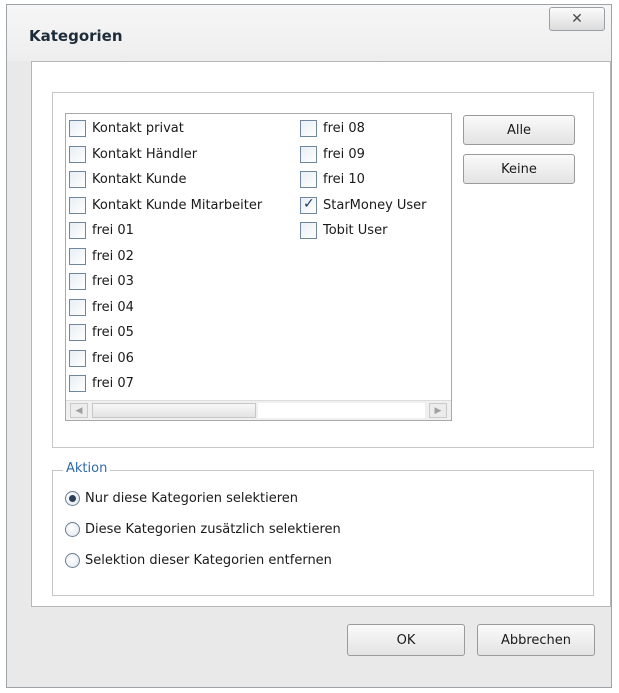 Image resolution: width=619 pixels, height=693 pixels. I want to click on arrow-left-icon: ◀, so click(79, 410).